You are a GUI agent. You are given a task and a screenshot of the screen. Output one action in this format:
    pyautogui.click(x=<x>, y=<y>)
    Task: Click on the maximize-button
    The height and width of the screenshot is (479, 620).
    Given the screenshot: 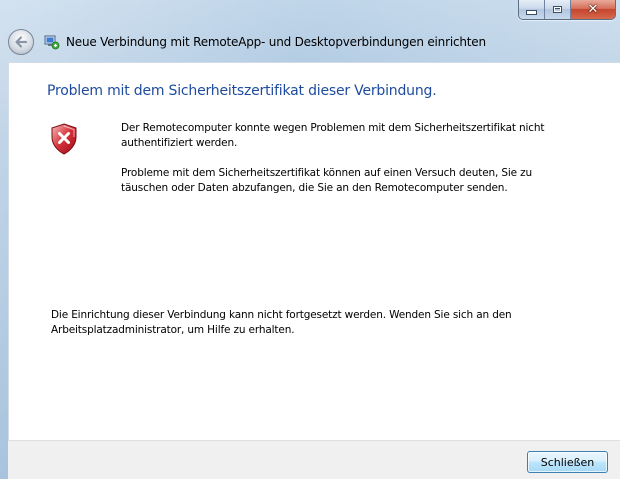 What is the action you would take?
    pyautogui.click(x=558, y=9)
    